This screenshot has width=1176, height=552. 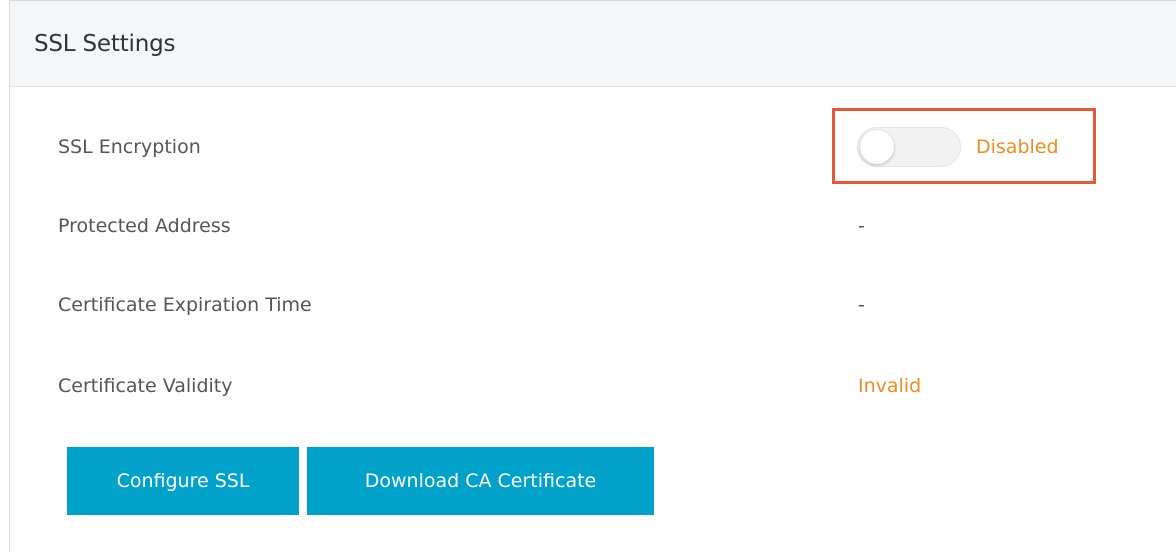 I want to click on certificate-validity-value: Invalid, so click(x=890, y=386).